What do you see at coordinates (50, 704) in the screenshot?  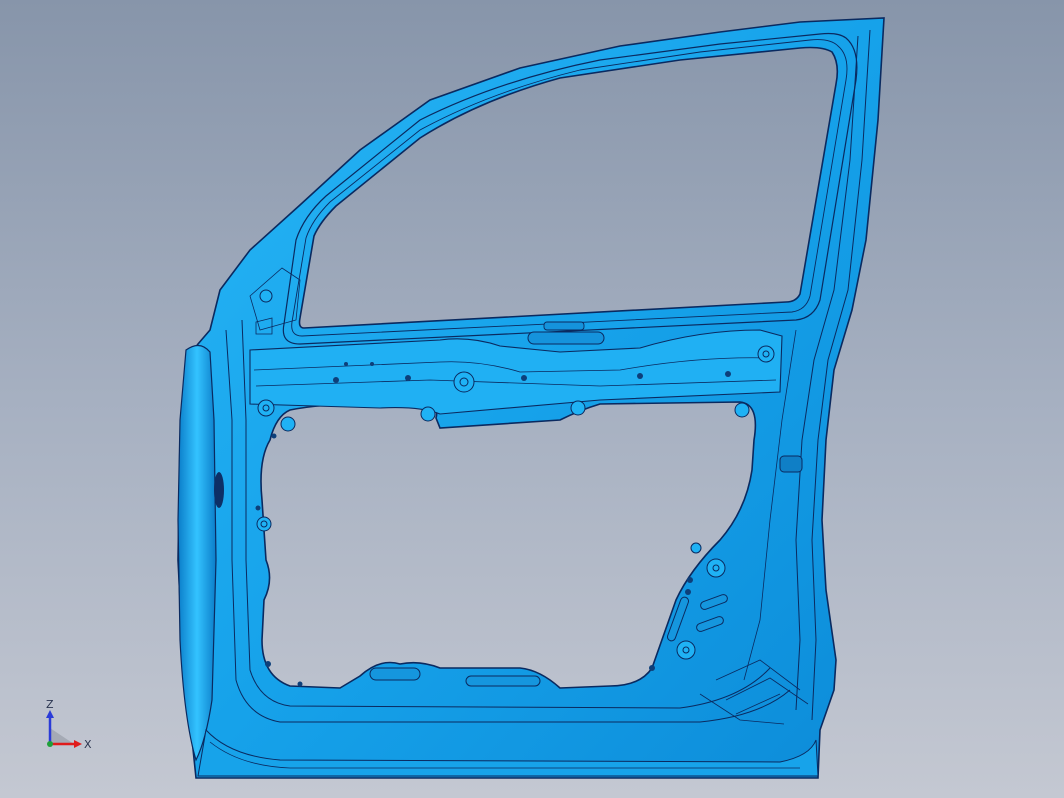 I see `z-axis-label: Z` at bounding box center [50, 704].